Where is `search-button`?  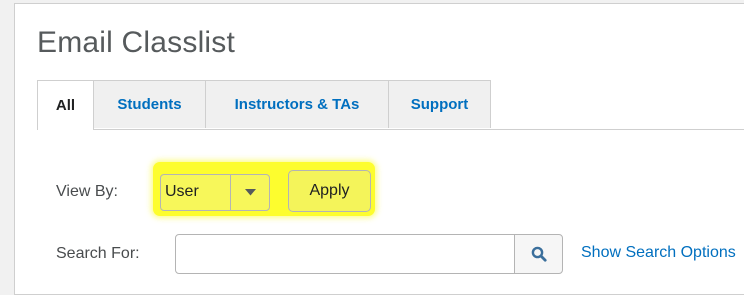 search-button is located at coordinates (538, 254).